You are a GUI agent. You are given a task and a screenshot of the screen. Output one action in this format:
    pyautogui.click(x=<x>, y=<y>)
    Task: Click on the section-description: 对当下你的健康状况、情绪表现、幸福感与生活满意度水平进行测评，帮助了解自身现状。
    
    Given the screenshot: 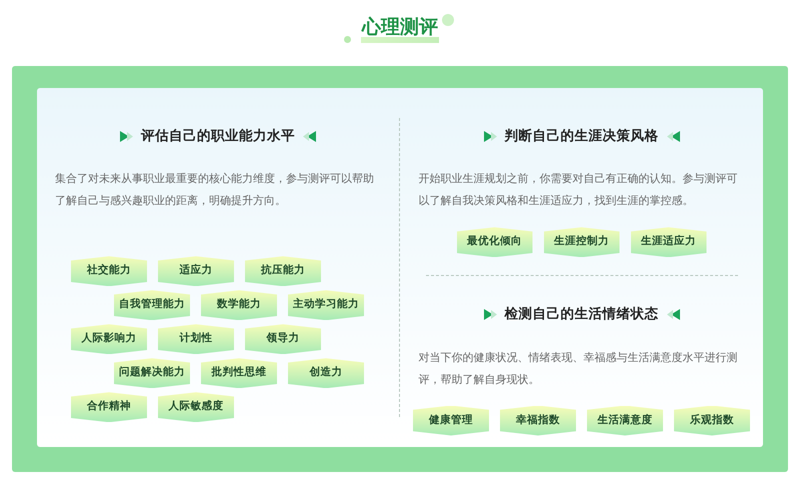 What is the action you would take?
    pyautogui.click(x=578, y=369)
    